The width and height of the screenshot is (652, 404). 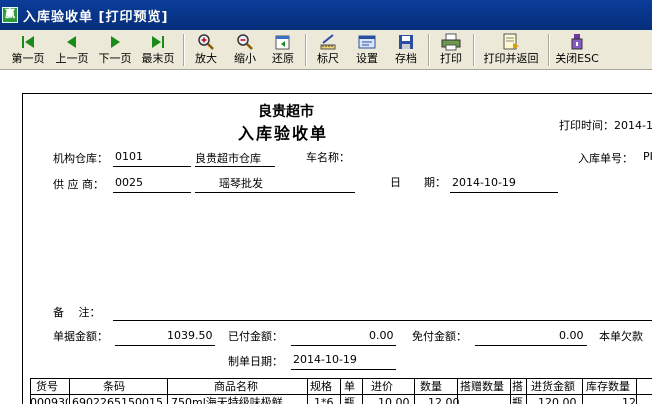 What do you see at coordinates (367, 42) in the screenshot?
I see `settings-icon` at bounding box center [367, 42].